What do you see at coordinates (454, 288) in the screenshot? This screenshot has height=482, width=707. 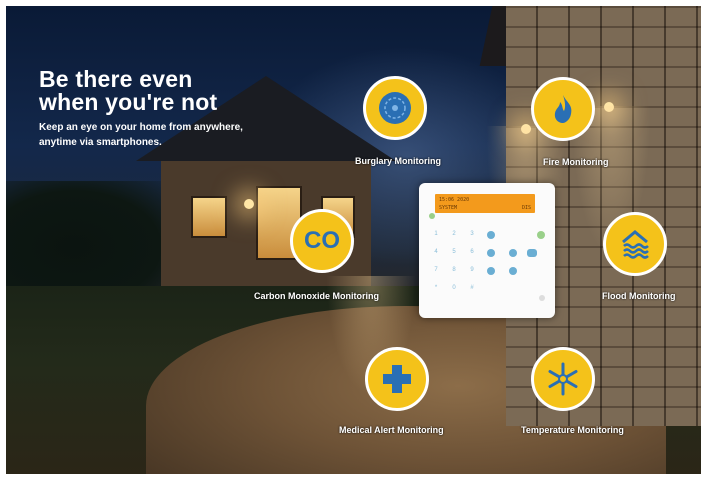 I see `keypad-key: 0` at bounding box center [454, 288].